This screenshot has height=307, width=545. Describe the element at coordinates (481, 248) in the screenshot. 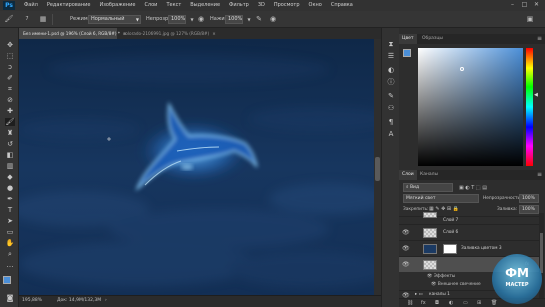

I see `layer-name: Заливка цветом 3` at that location.